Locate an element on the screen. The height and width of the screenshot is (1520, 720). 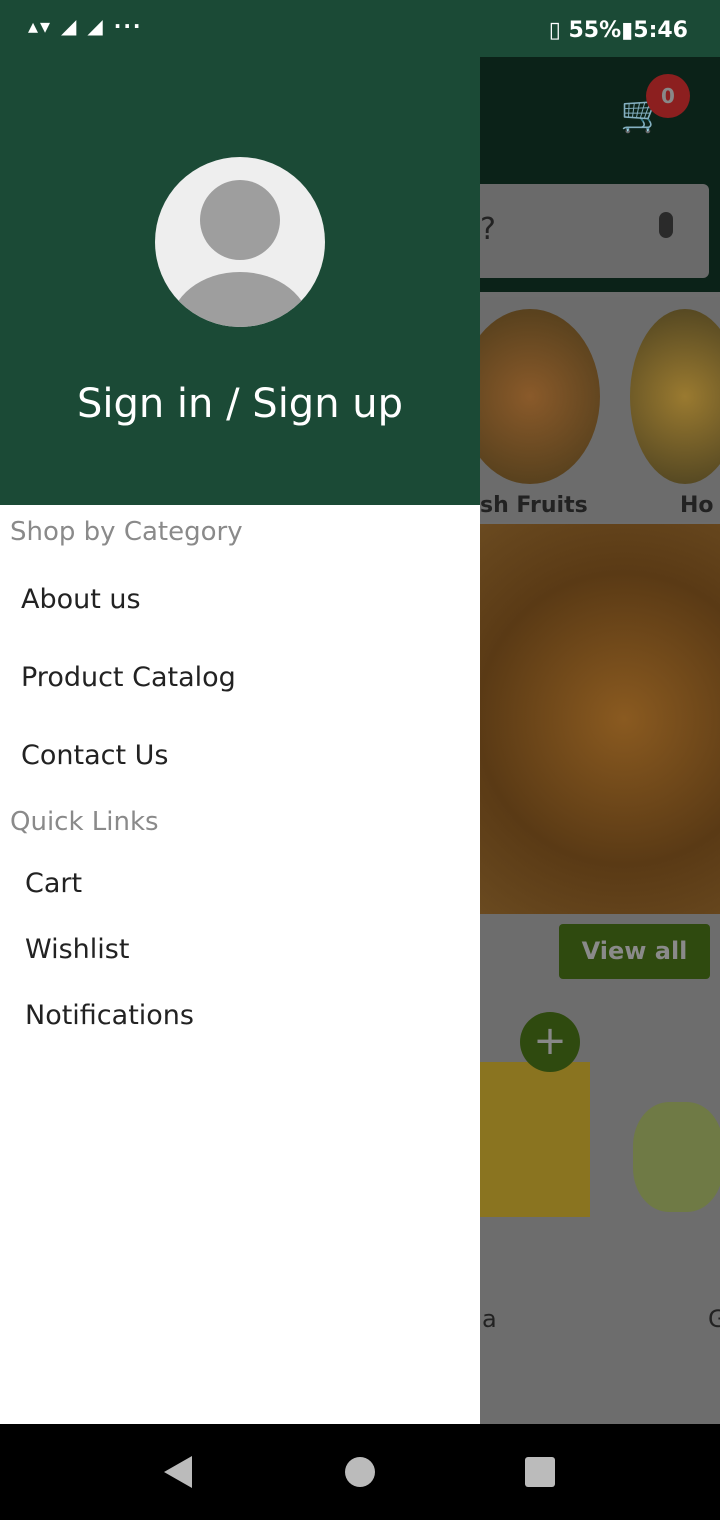
menu-item-notifications: Notifications is located at coordinates (109, 1015).